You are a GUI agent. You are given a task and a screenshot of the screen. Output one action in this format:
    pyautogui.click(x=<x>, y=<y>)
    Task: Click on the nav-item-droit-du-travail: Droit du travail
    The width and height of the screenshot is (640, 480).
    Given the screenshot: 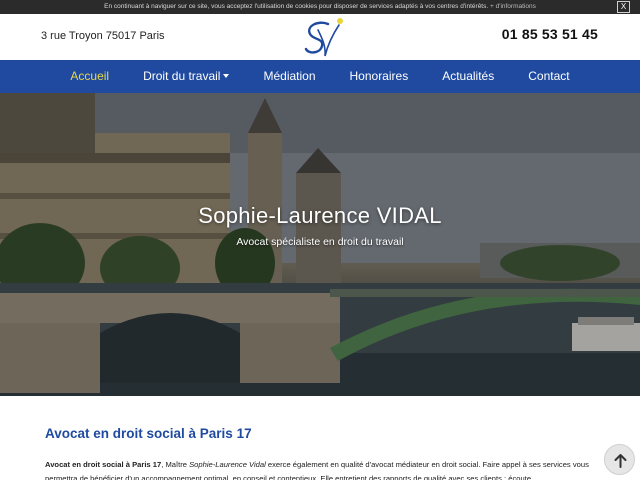 What is the action you would take?
    pyautogui.click(x=186, y=76)
    